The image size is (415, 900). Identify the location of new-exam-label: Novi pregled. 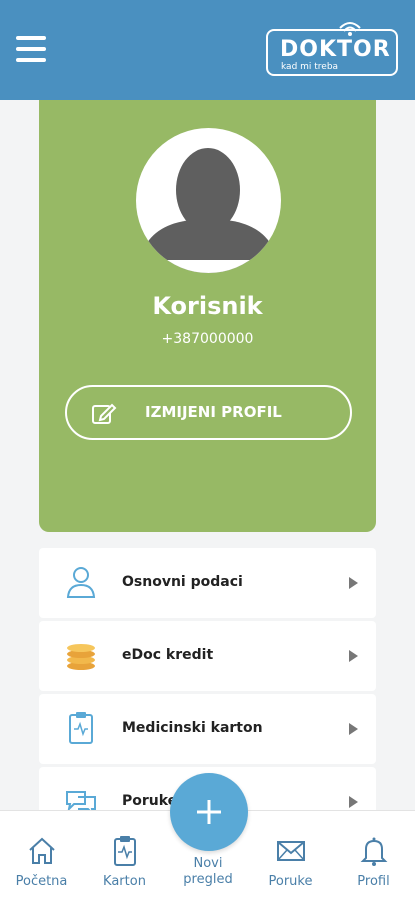
(208, 872).